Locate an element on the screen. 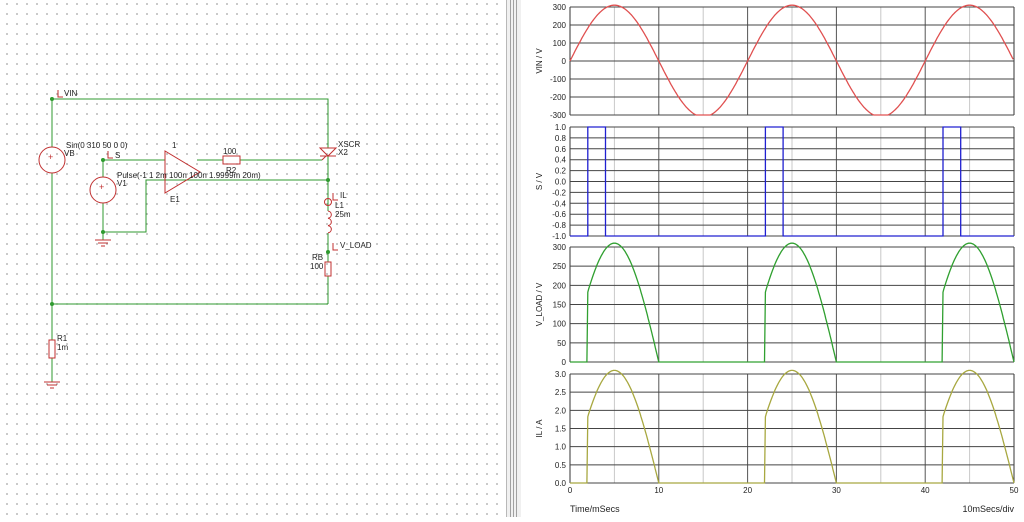 Image resolution: width=1024 pixels, height=522 pixels. y-tick-label: 1.5 is located at coordinates (561, 429).